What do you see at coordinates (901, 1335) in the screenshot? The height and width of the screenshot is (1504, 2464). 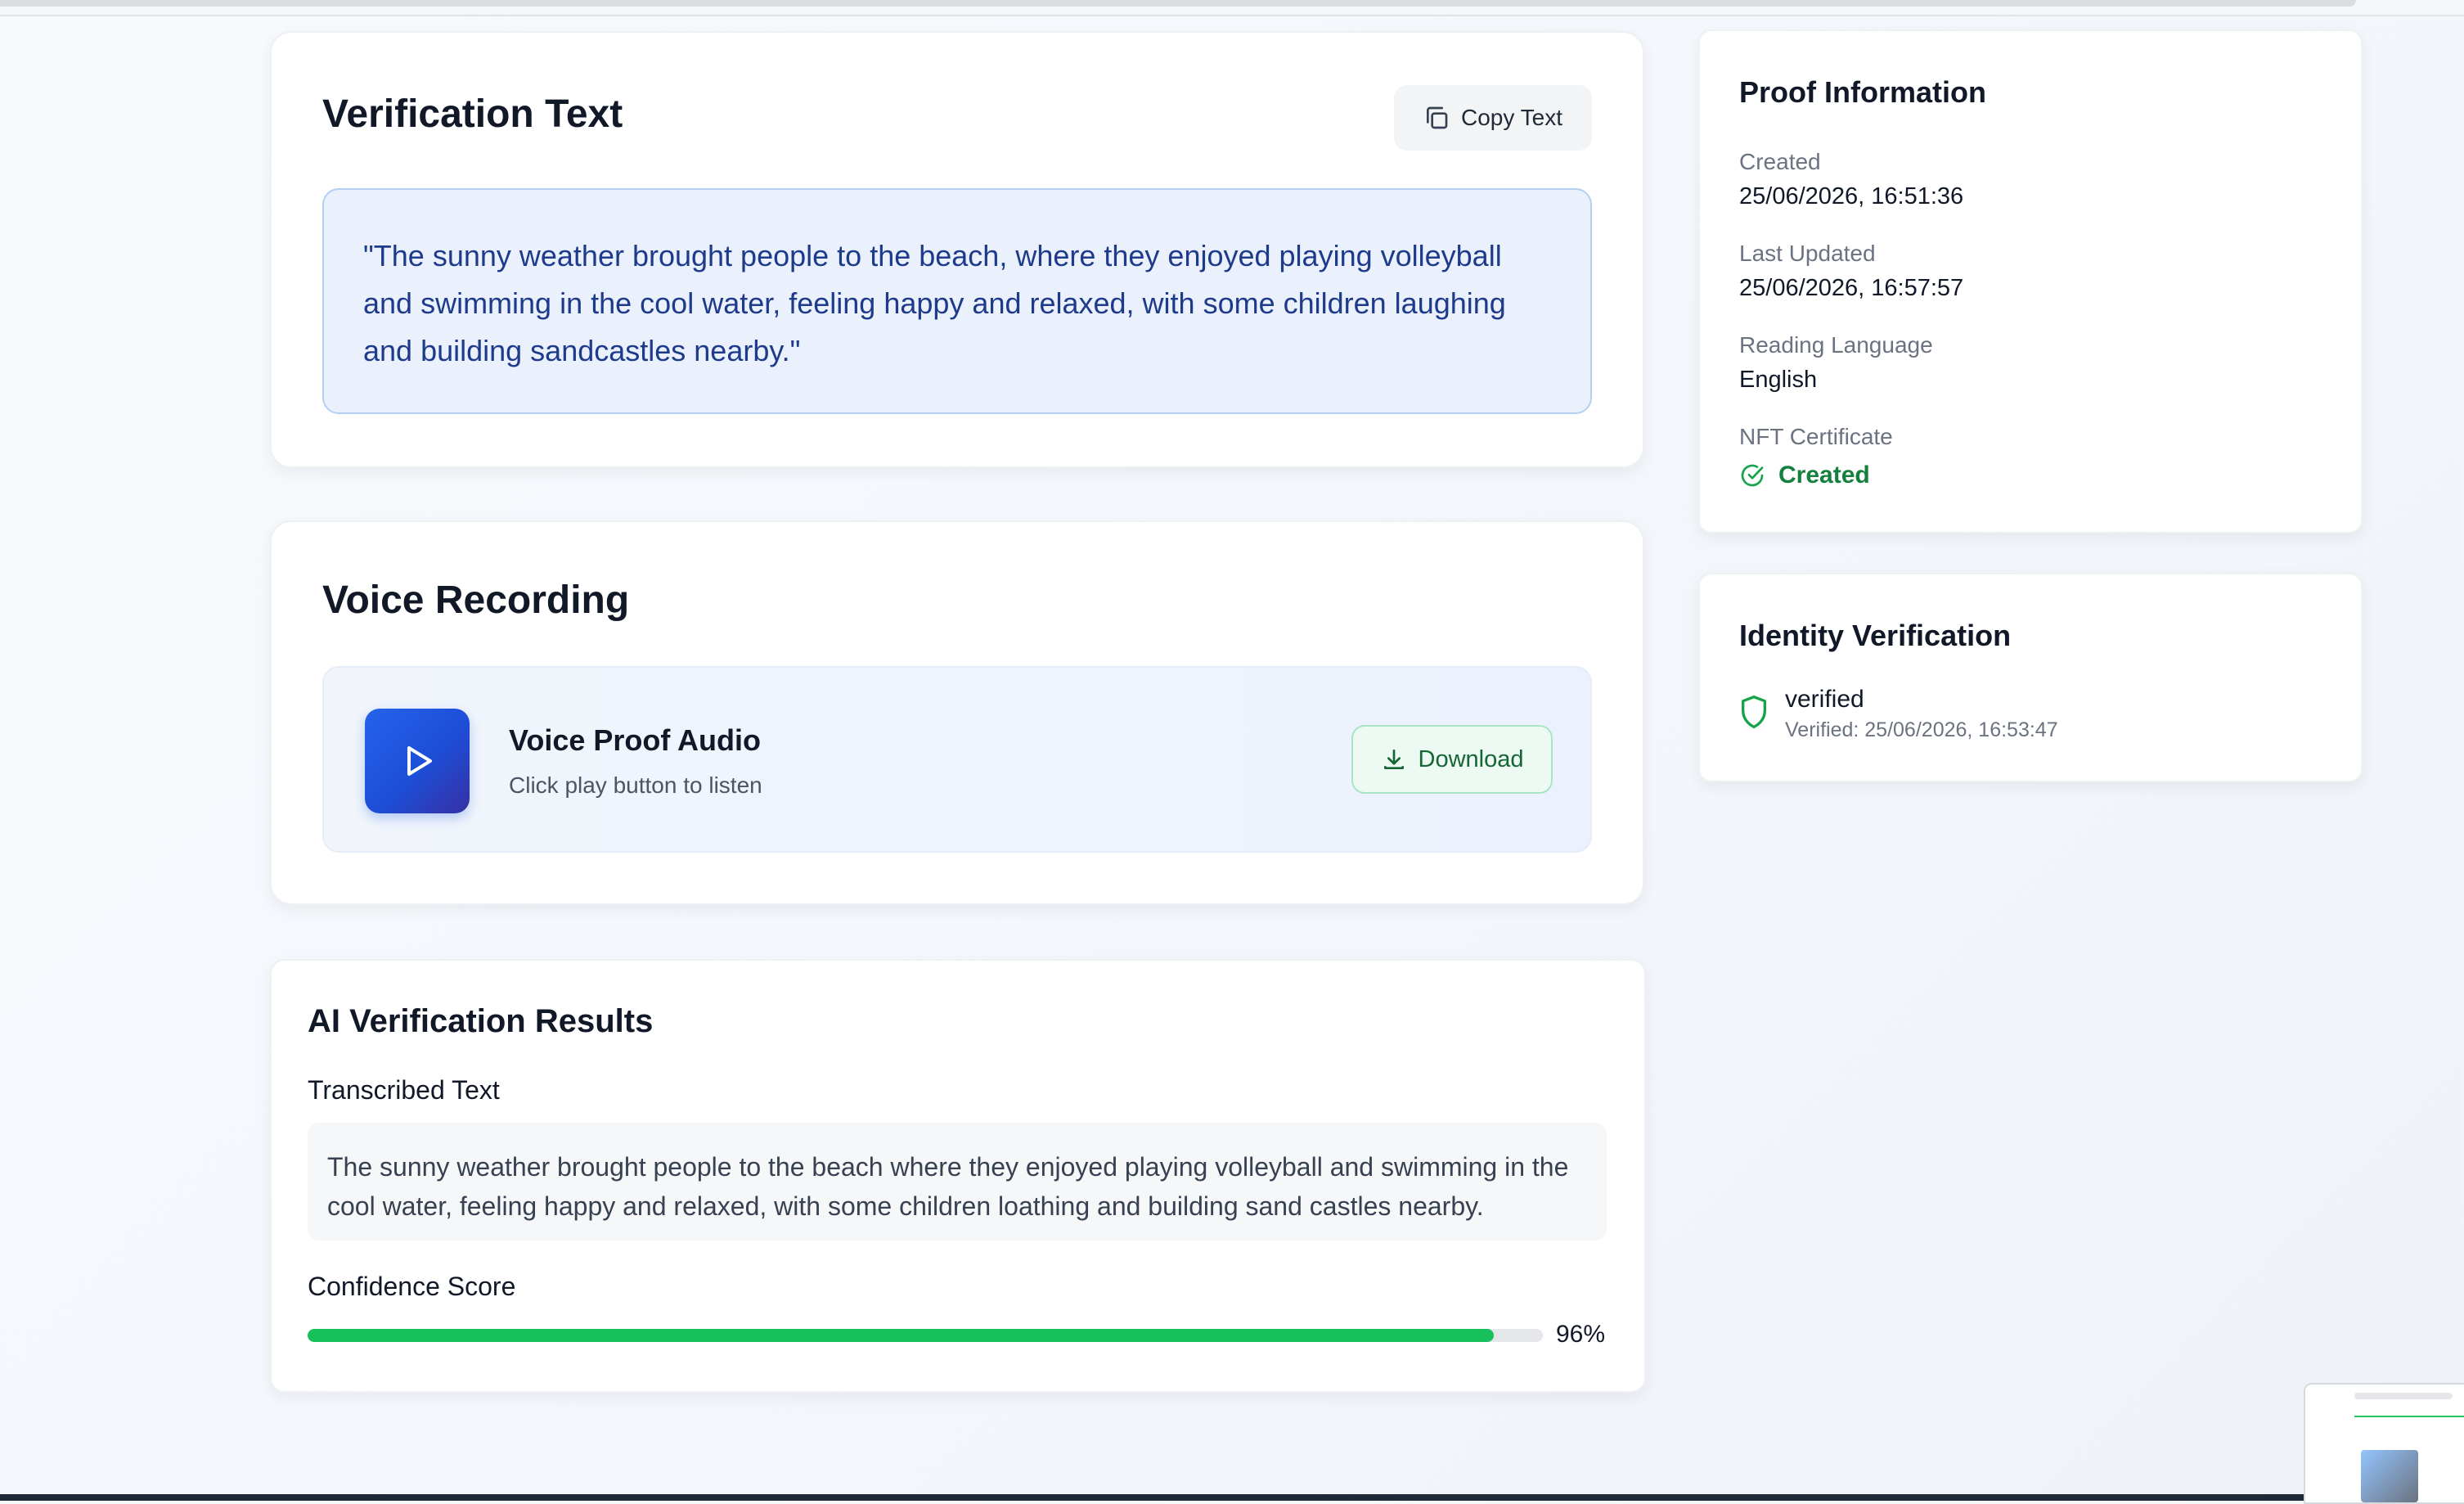 I see `confidence-progress-fill` at bounding box center [901, 1335].